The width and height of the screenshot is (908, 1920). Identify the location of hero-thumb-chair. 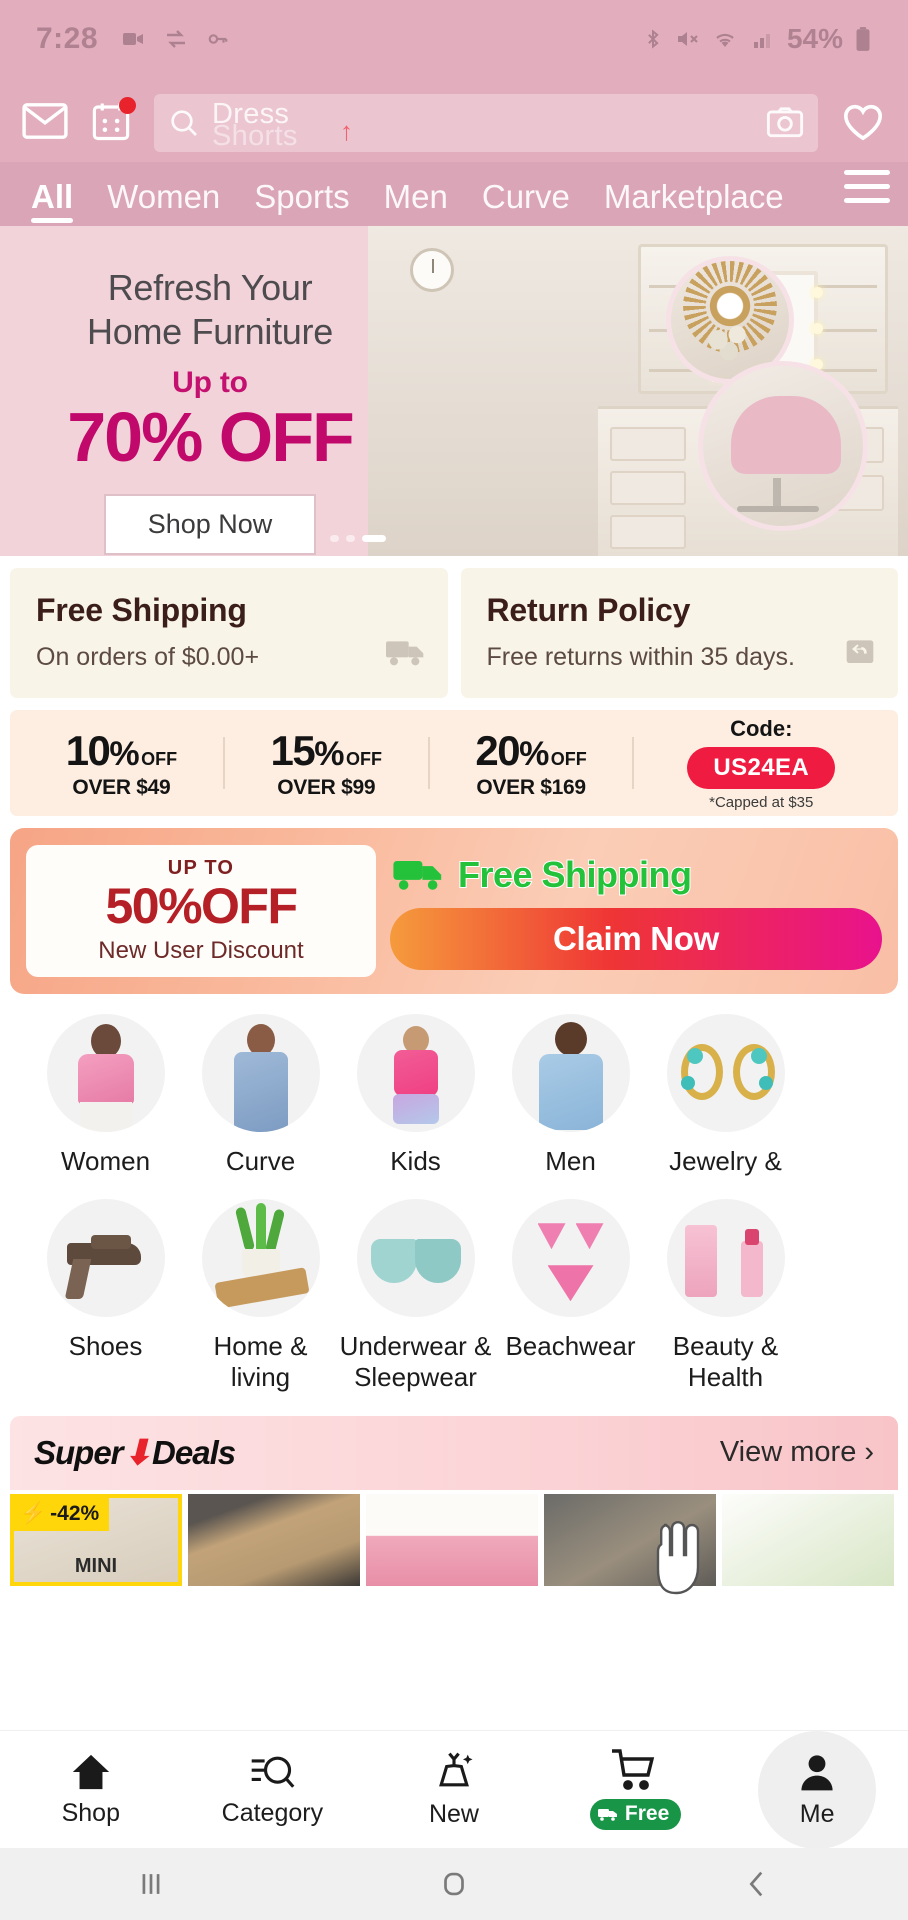
(783, 446).